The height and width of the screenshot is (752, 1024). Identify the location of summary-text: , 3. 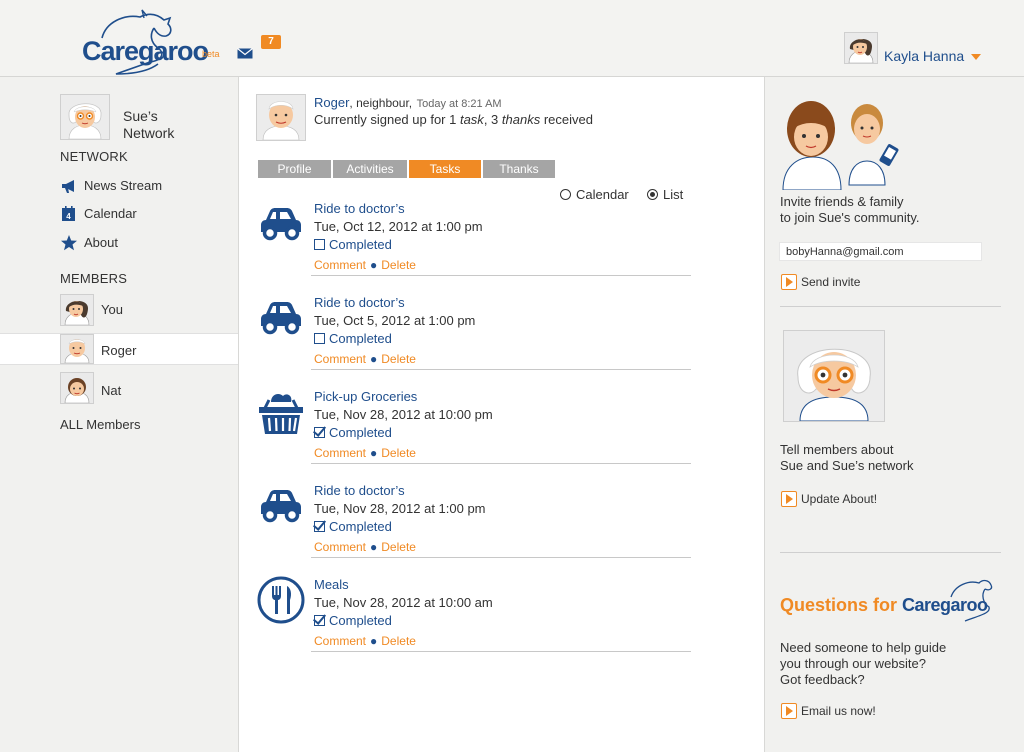
(492, 119).